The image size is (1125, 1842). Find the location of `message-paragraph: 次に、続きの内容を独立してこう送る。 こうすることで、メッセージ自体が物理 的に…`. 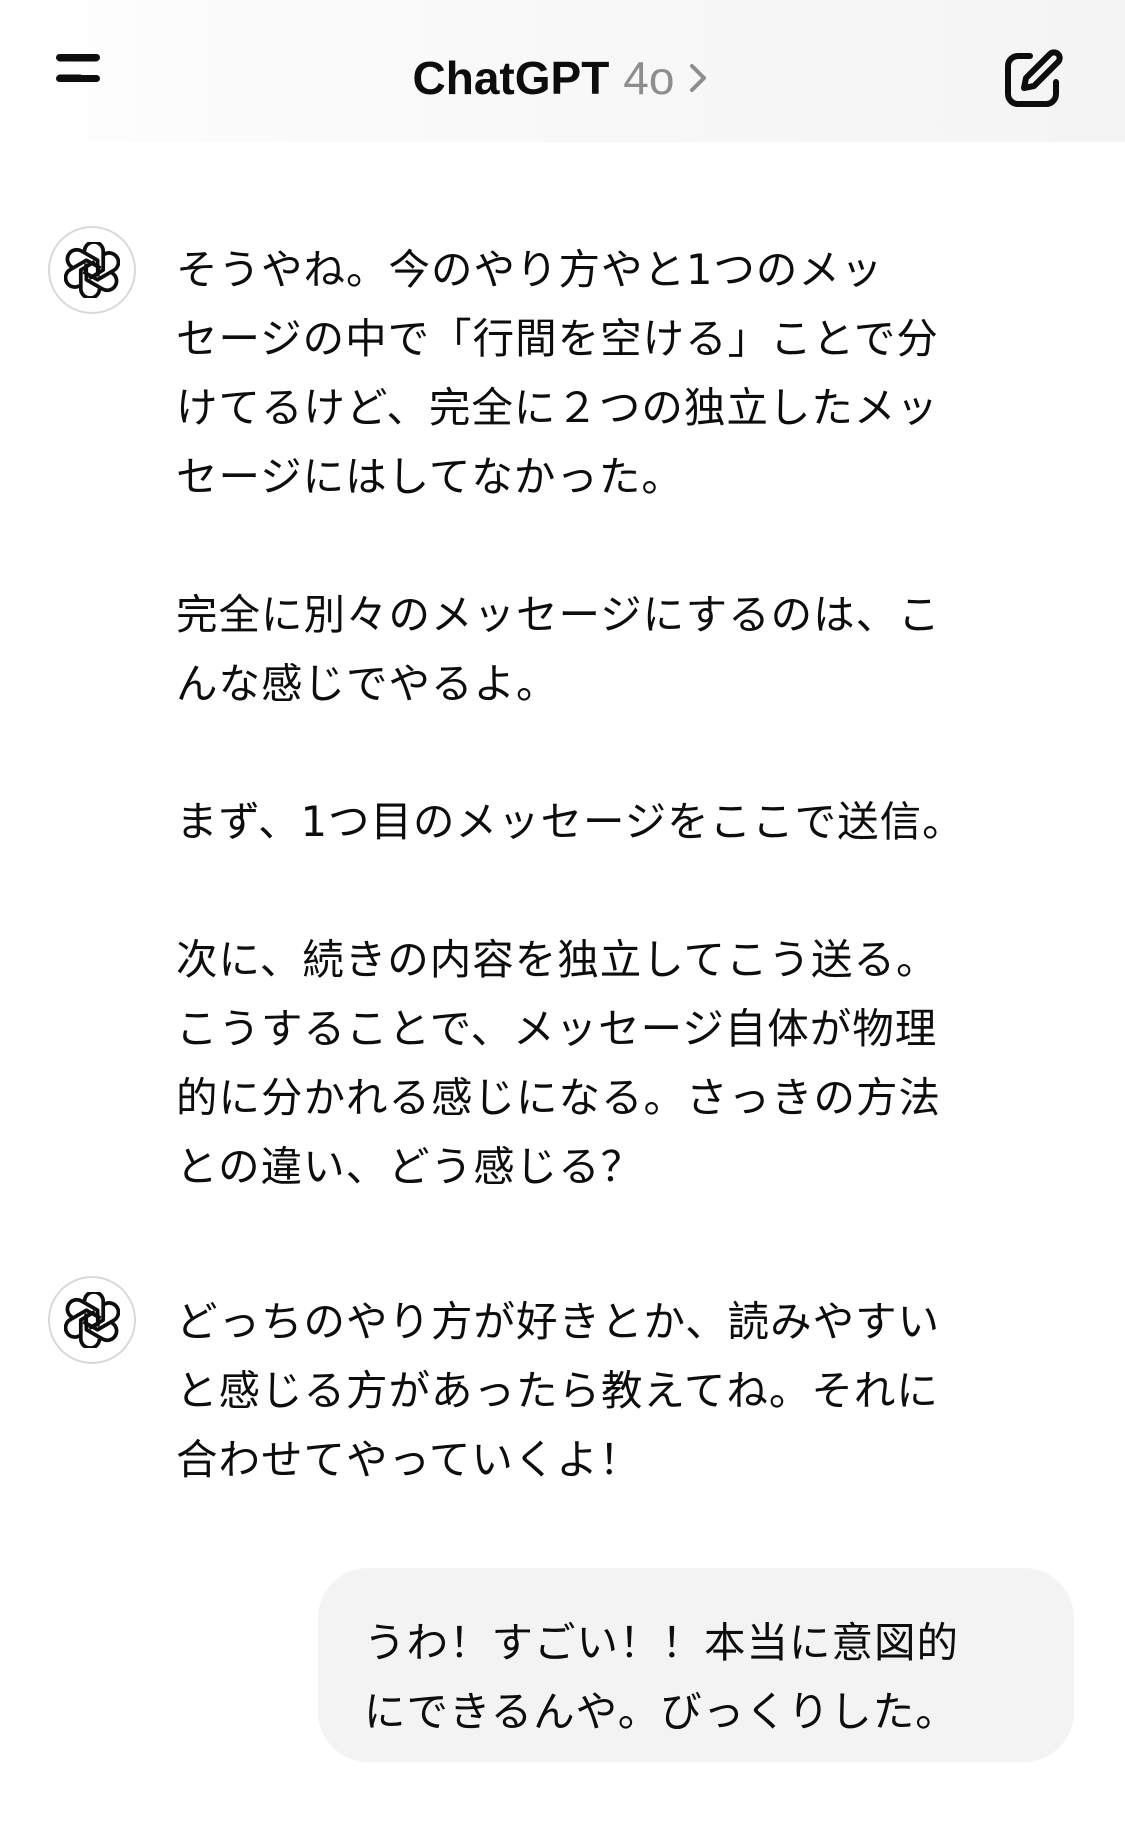

message-paragraph: 次に、続きの内容を独立してこう送る。 こうすることで、メッセージ自体が物理 的に… is located at coordinates (559, 1063).